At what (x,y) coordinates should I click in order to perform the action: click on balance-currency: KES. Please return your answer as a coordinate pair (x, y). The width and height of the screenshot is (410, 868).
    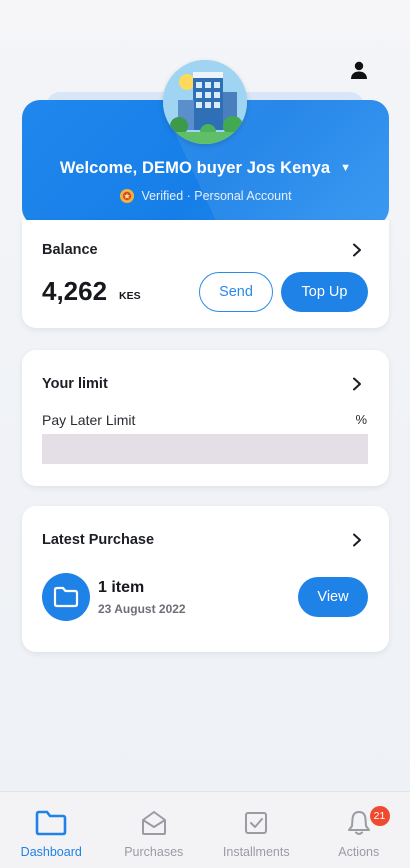
    Looking at the image, I should click on (130, 296).